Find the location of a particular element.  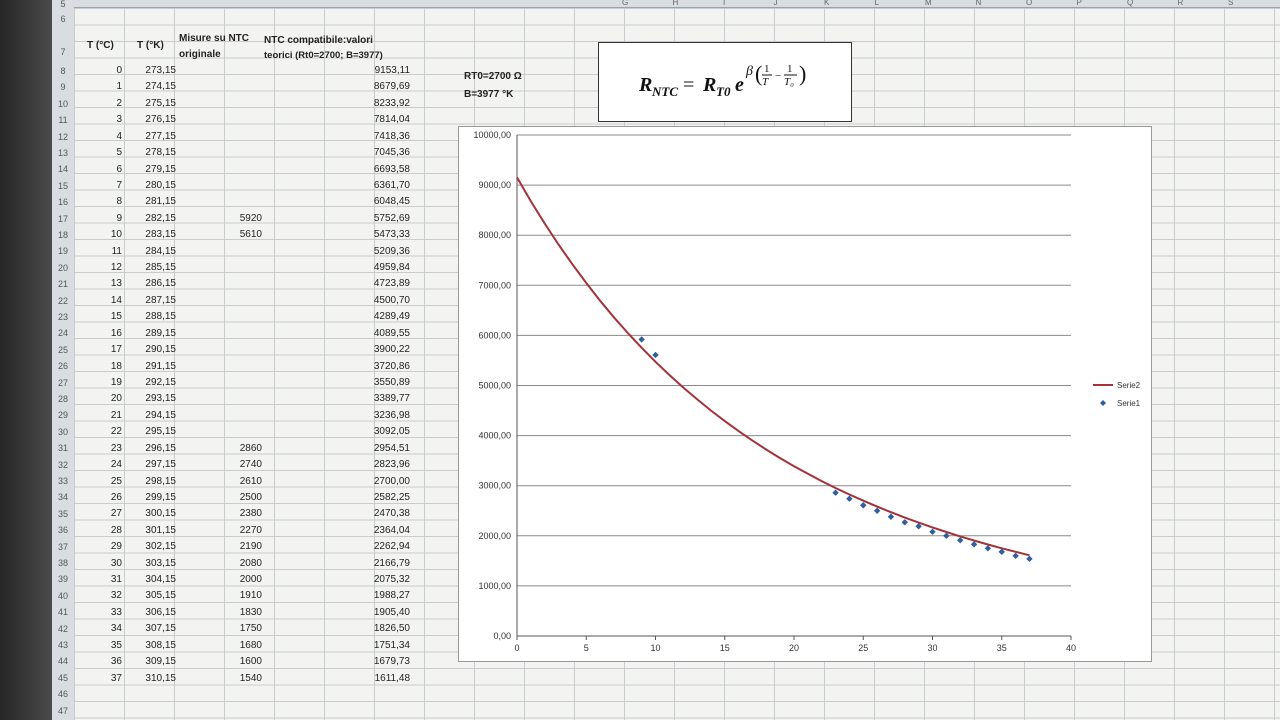

cell-teorico: 2954,51 is located at coordinates (337, 448).